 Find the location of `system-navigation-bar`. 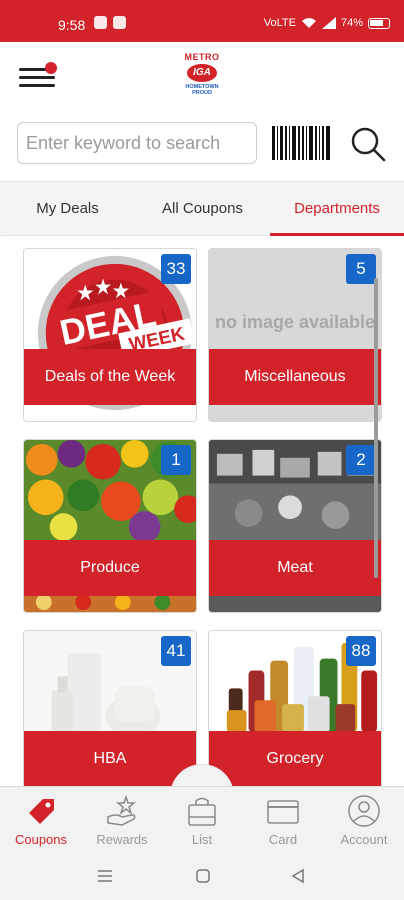

system-navigation-bar is located at coordinates (202, 875).